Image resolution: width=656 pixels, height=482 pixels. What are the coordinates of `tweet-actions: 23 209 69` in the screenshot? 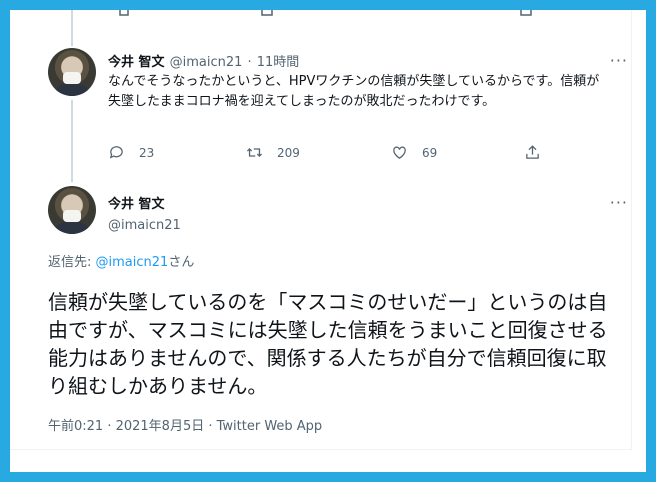 It's located at (328, 154).